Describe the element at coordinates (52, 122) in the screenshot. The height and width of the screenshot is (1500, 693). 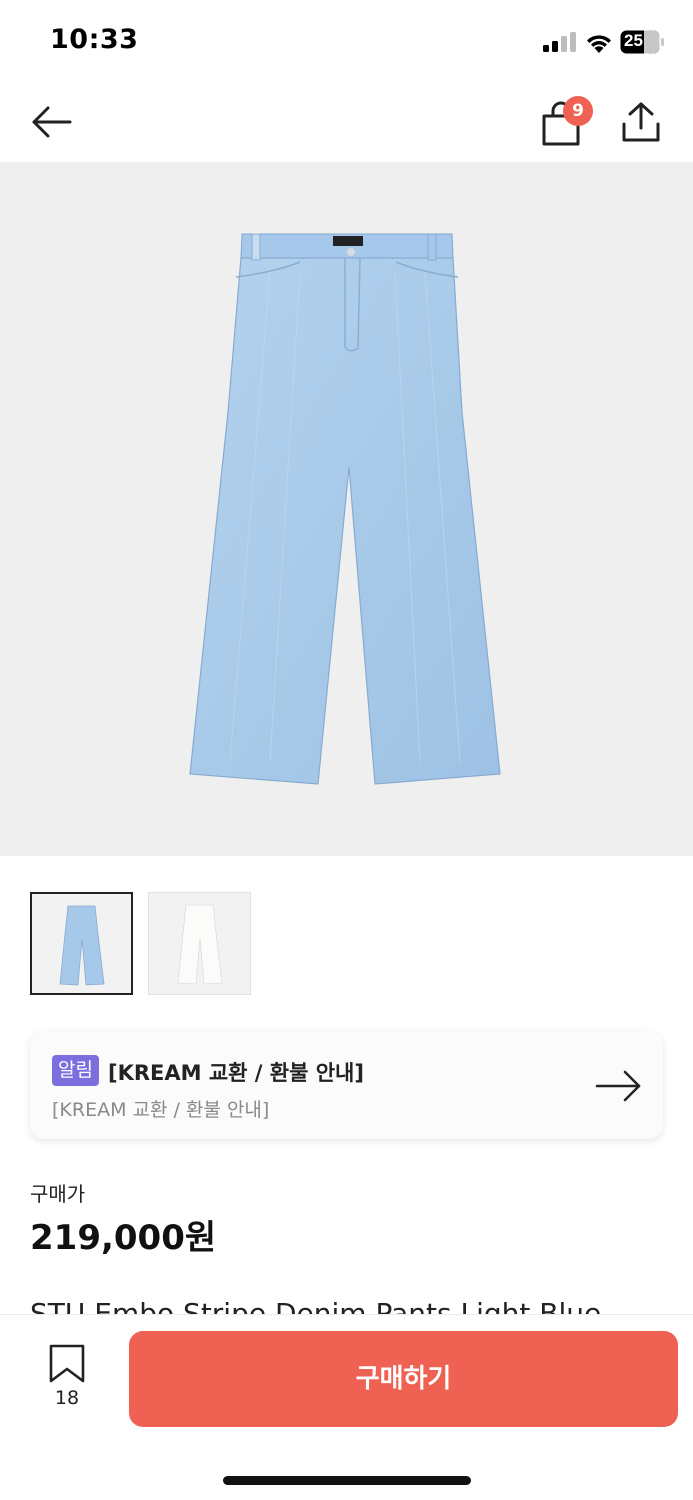
I see `back-arrow-icon` at that location.